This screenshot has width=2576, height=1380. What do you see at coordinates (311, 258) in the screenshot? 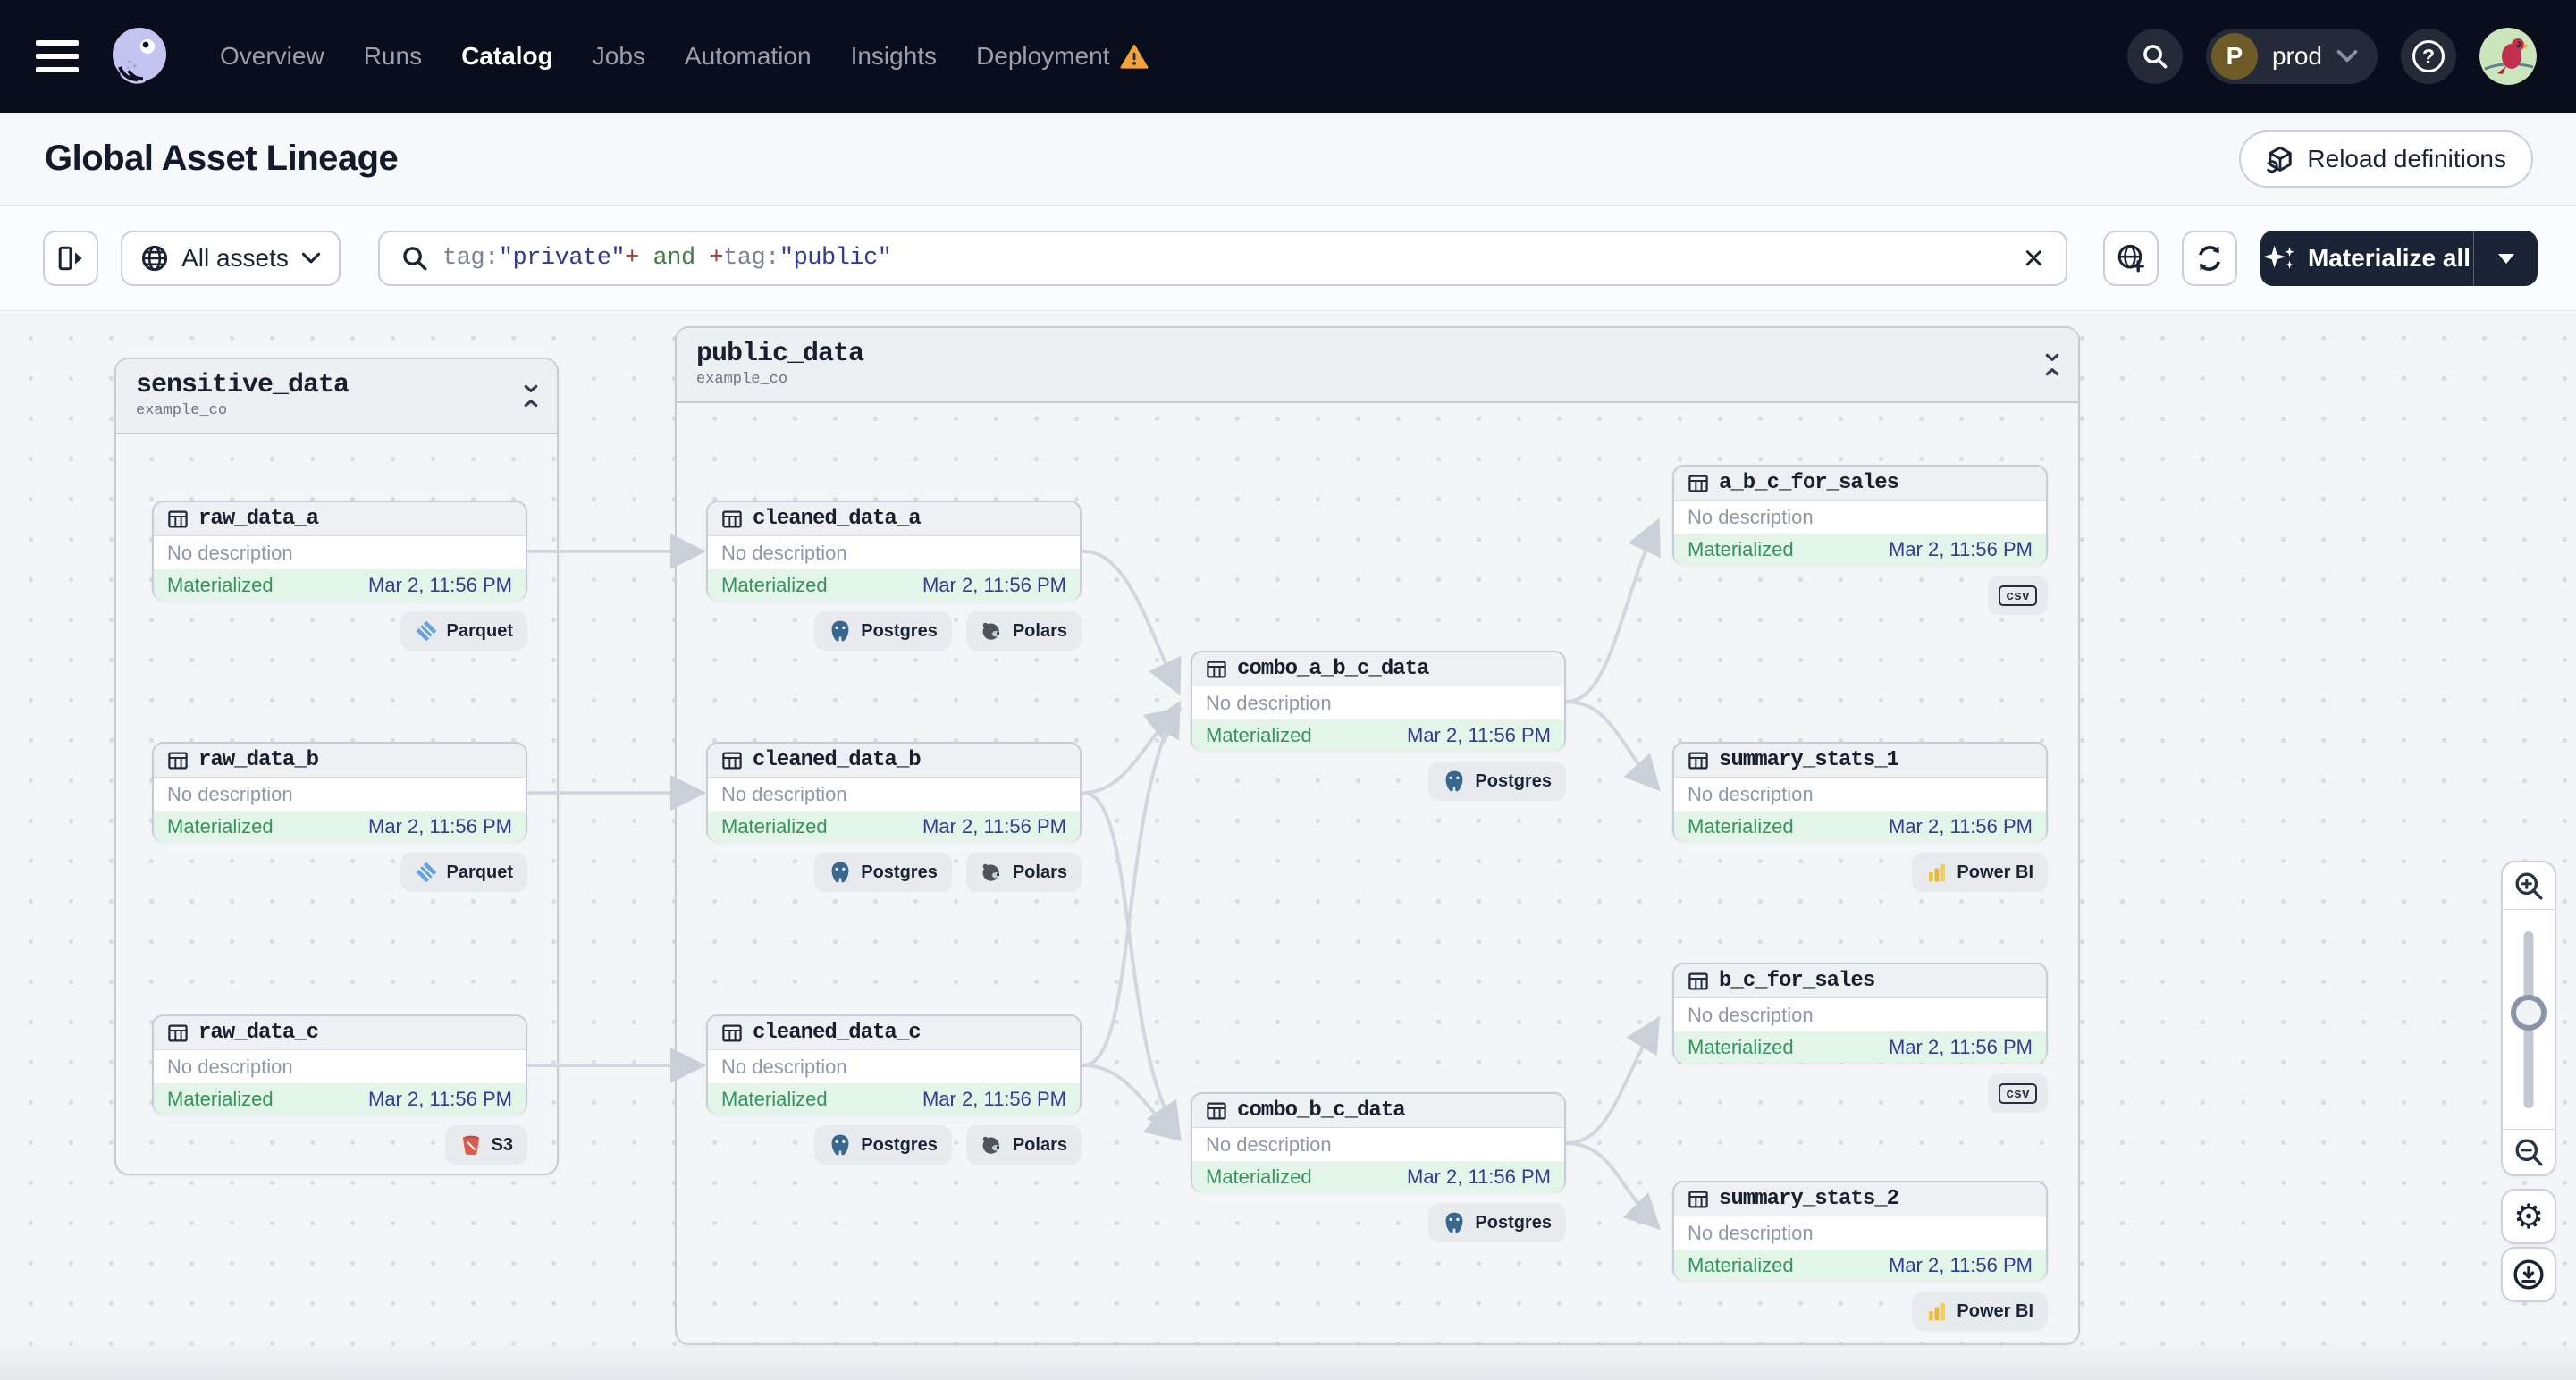
I see `chevron-down-icon` at bounding box center [311, 258].